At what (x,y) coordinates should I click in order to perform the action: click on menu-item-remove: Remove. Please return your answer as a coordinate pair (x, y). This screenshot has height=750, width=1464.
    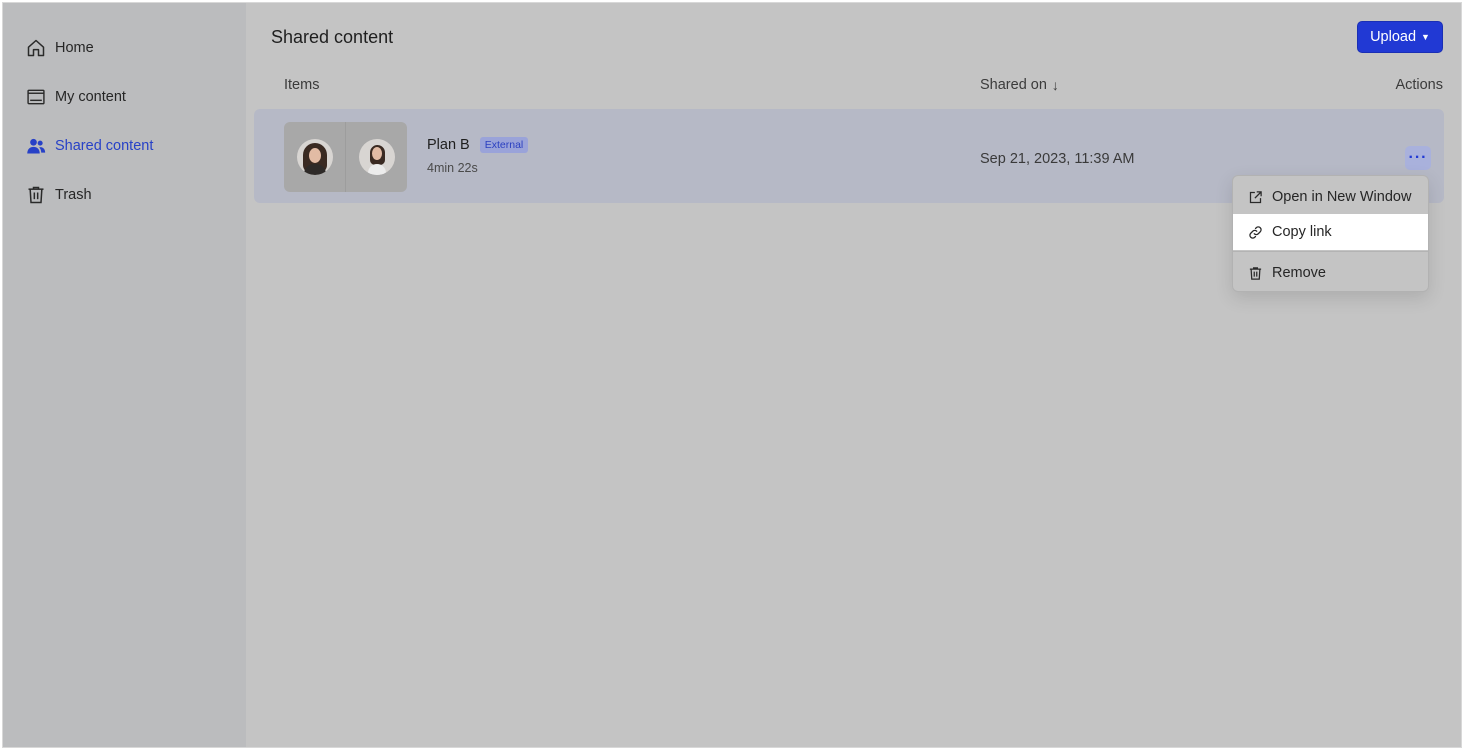
    Looking at the image, I should click on (1330, 273).